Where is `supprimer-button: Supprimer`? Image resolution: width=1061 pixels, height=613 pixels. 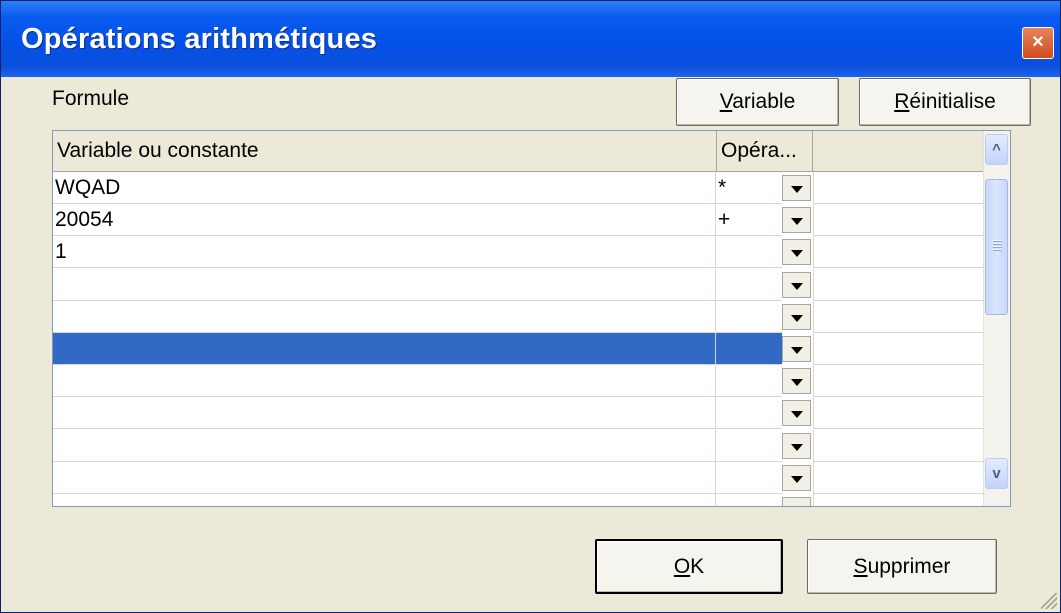
supprimer-button: Supprimer is located at coordinates (902, 566).